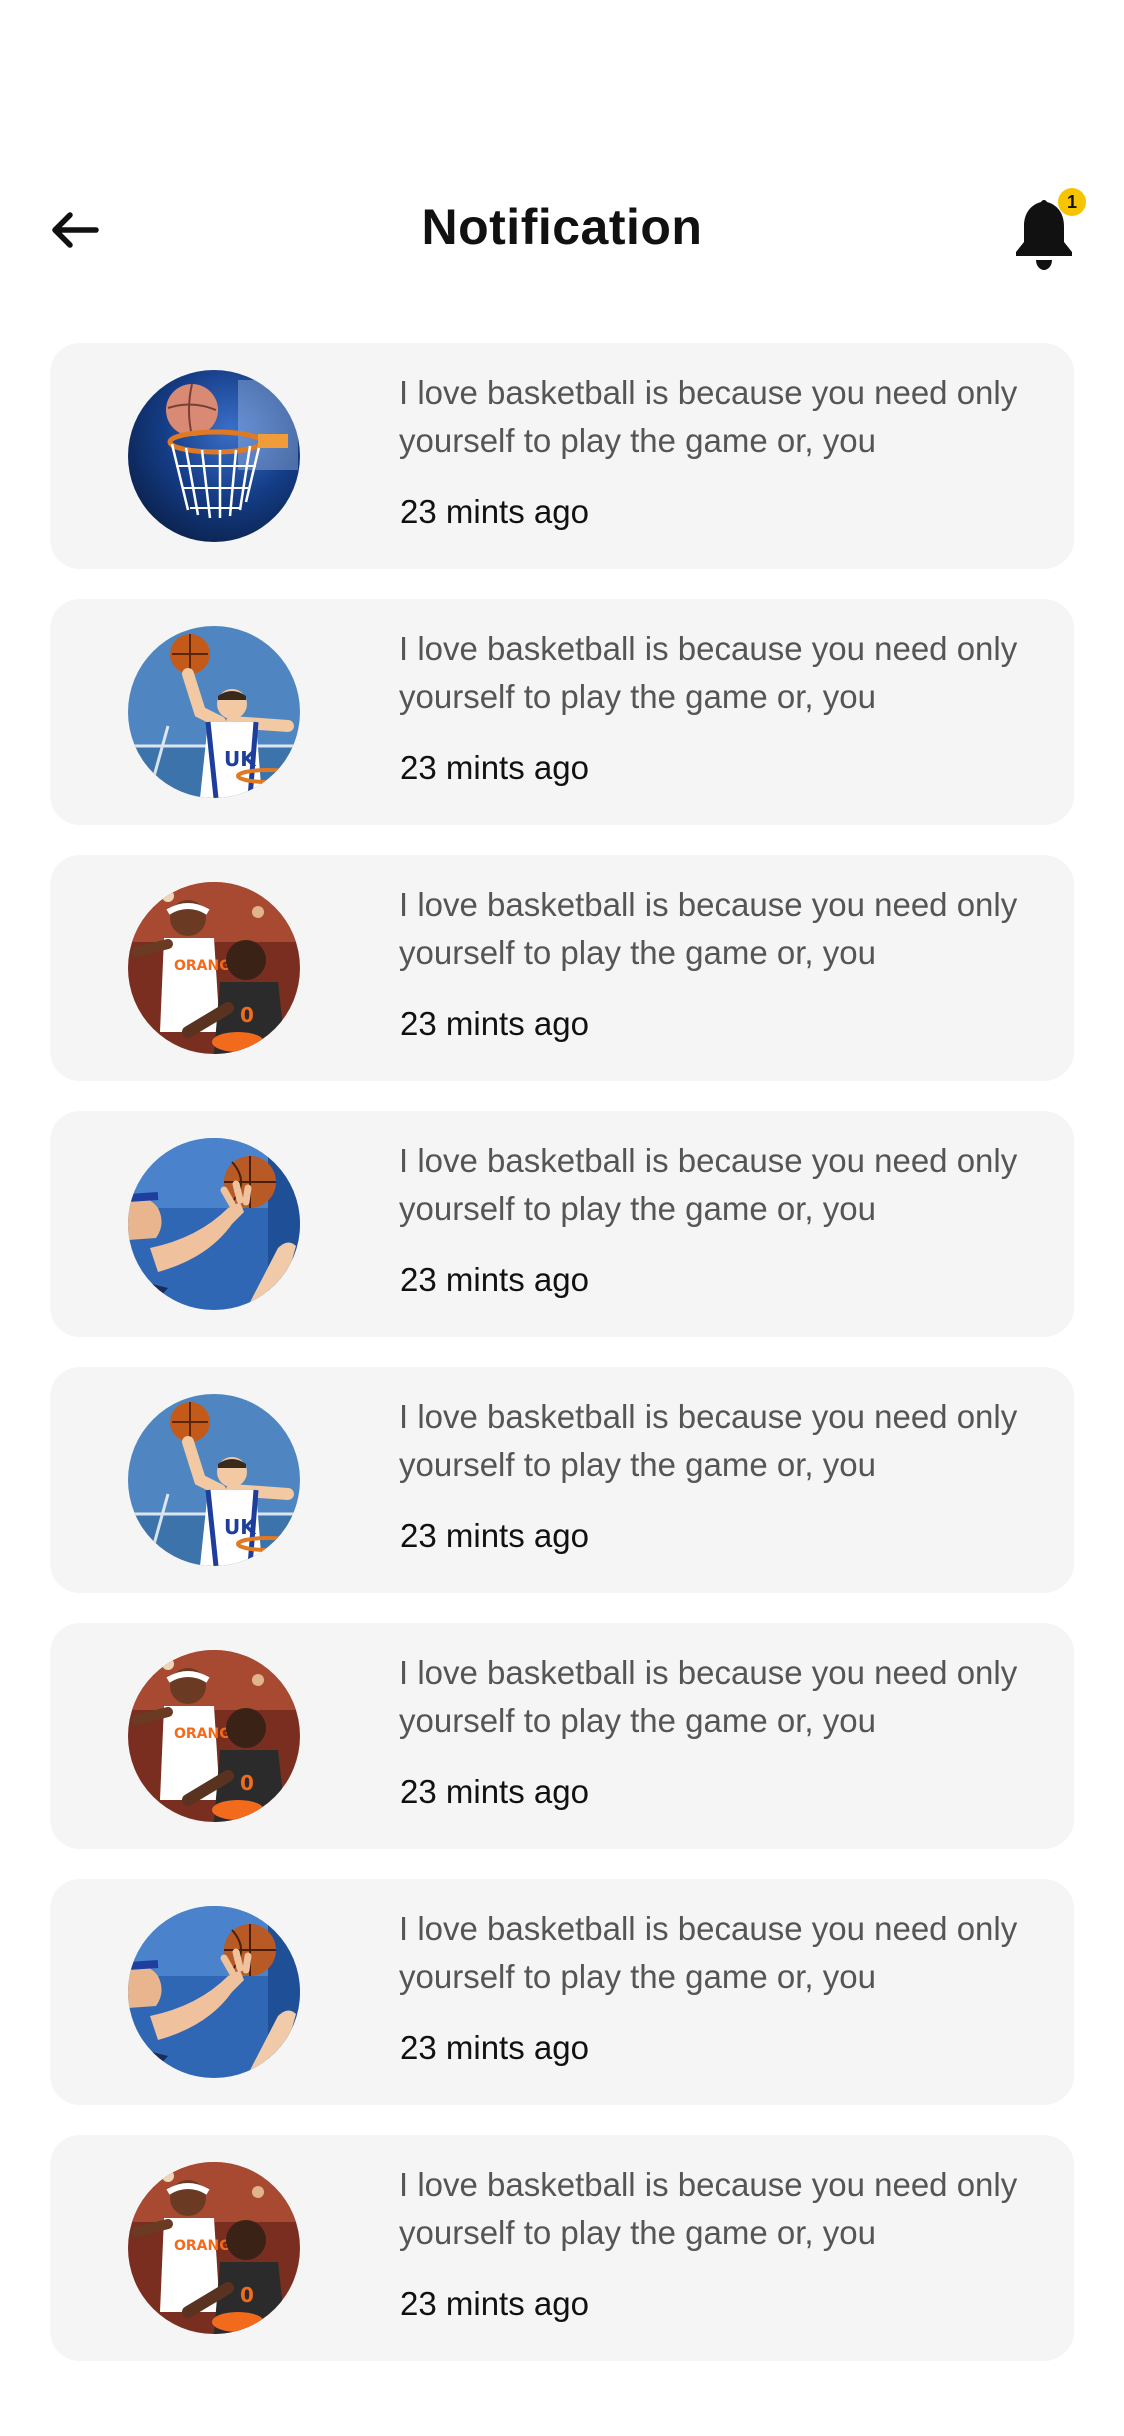 This screenshot has width=1124, height=2436. Describe the element at coordinates (214, 456) in the screenshot. I see `avatar-basketball-hoop` at that location.